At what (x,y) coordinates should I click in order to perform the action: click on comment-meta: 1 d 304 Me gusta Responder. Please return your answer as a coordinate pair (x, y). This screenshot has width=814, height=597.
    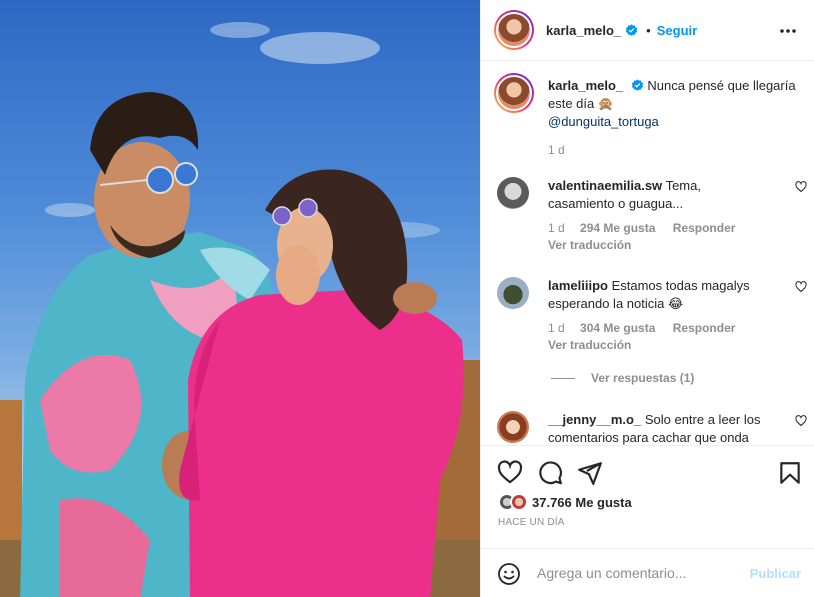
    Looking at the image, I should click on (641, 328).